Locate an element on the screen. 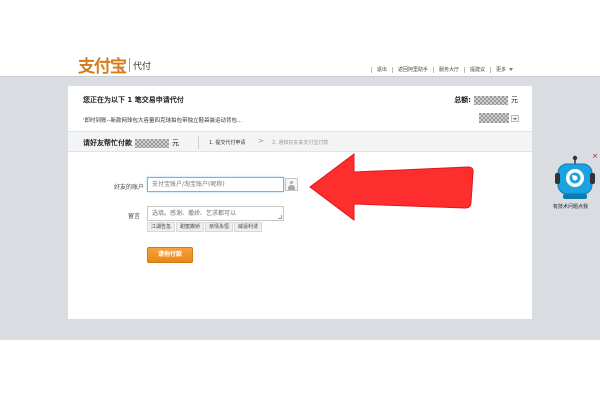  tech-help-label: 有技术问题点我 is located at coordinates (571, 207).